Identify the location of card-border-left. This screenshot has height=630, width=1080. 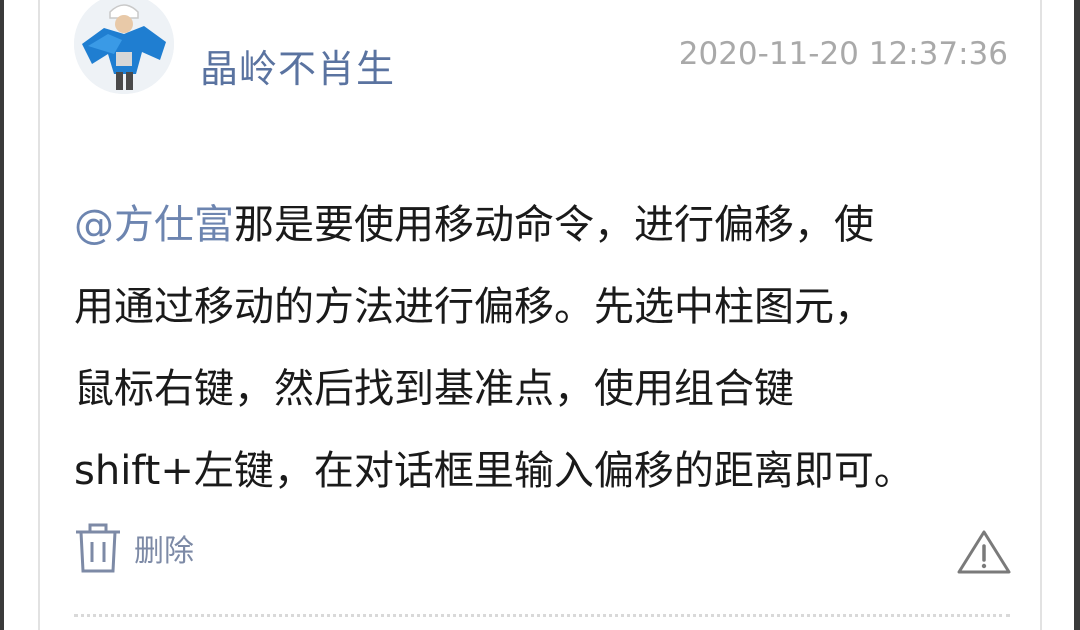
(39, 315).